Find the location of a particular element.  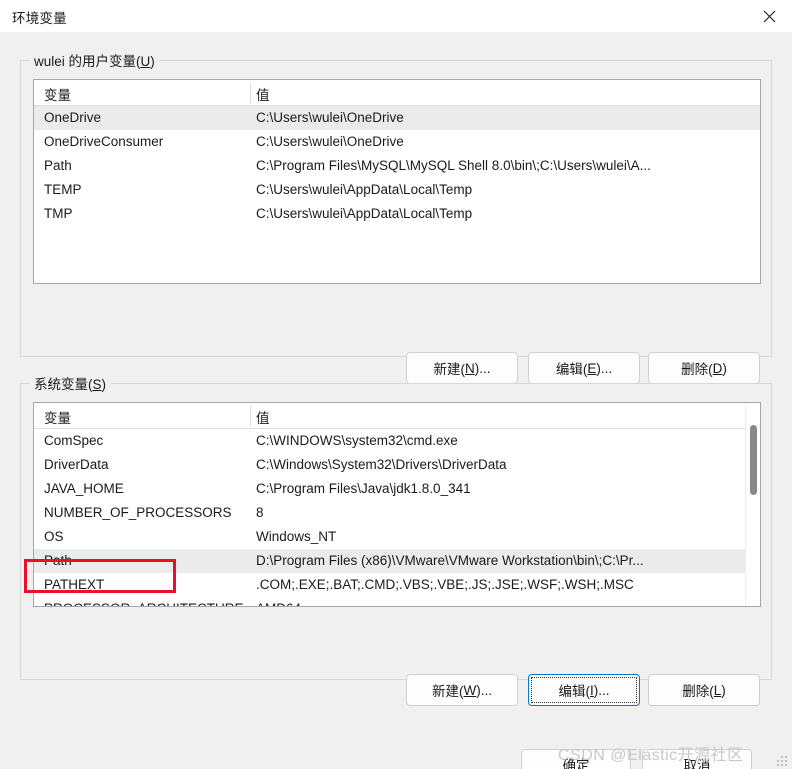

user-delete-button: 删除(D) is located at coordinates (704, 368).